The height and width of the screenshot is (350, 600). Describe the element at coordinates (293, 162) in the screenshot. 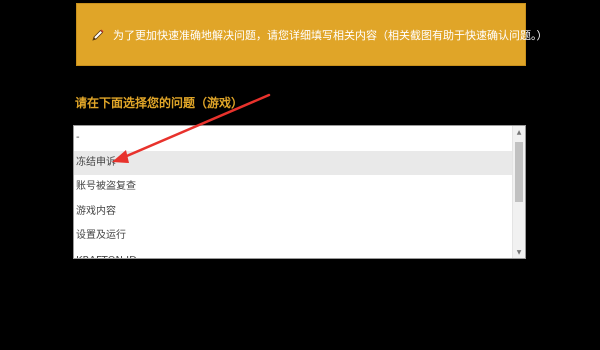

I see `list-item-freeze-appeal: 冻结申诉` at that location.